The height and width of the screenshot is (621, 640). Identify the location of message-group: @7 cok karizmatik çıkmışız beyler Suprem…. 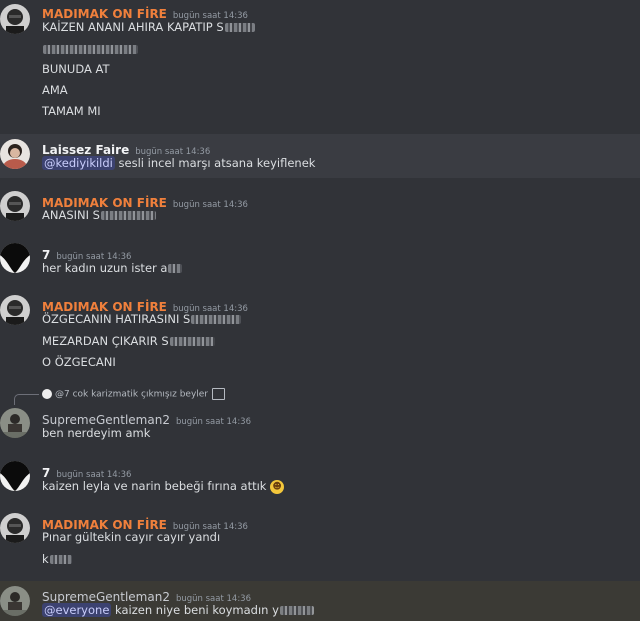
(320, 416).